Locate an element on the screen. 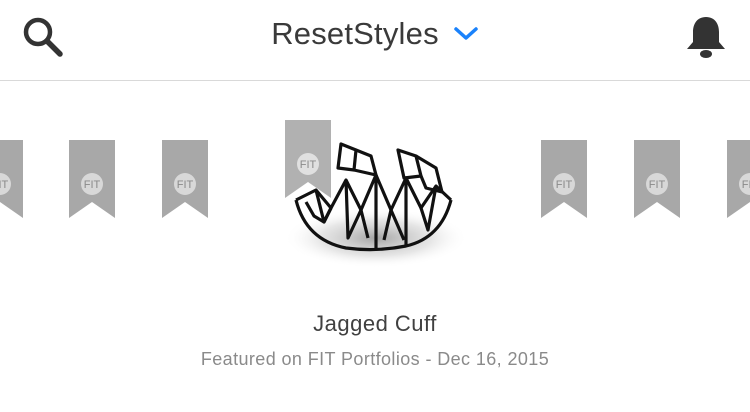 The image size is (750, 412). product-name: Jagged Cuff is located at coordinates (375, 324).